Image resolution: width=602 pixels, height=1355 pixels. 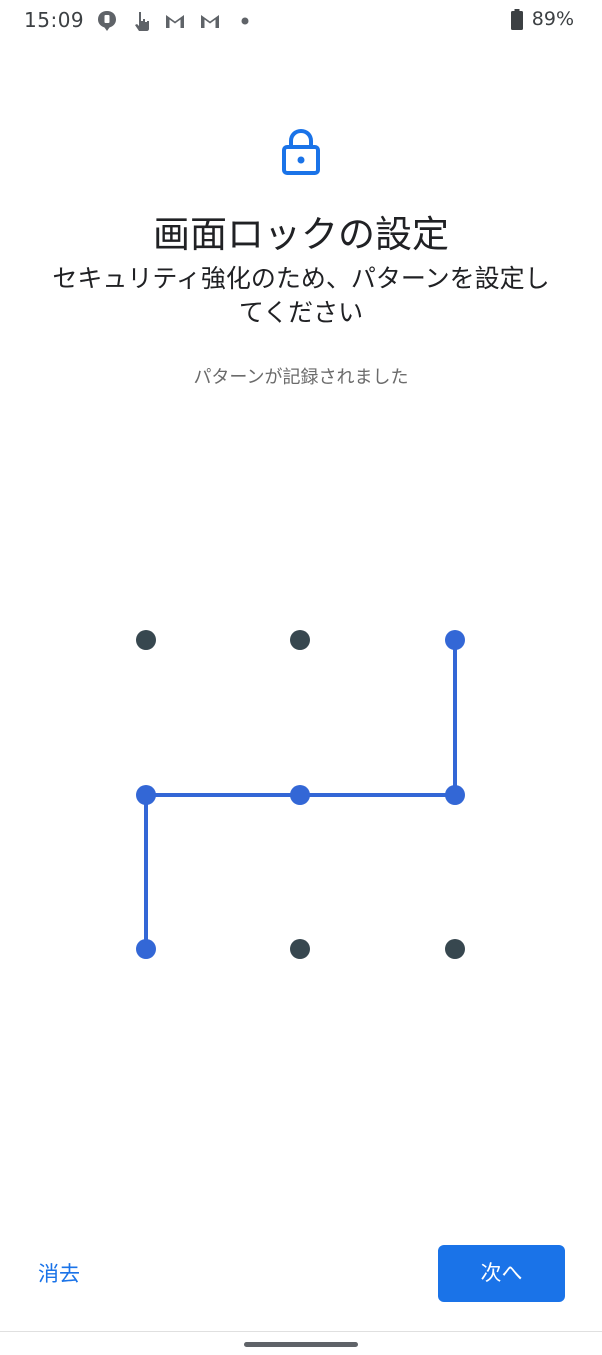 What do you see at coordinates (501, 1273) in the screenshot?
I see `next-button: 次へ` at bounding box center [501, 1273].